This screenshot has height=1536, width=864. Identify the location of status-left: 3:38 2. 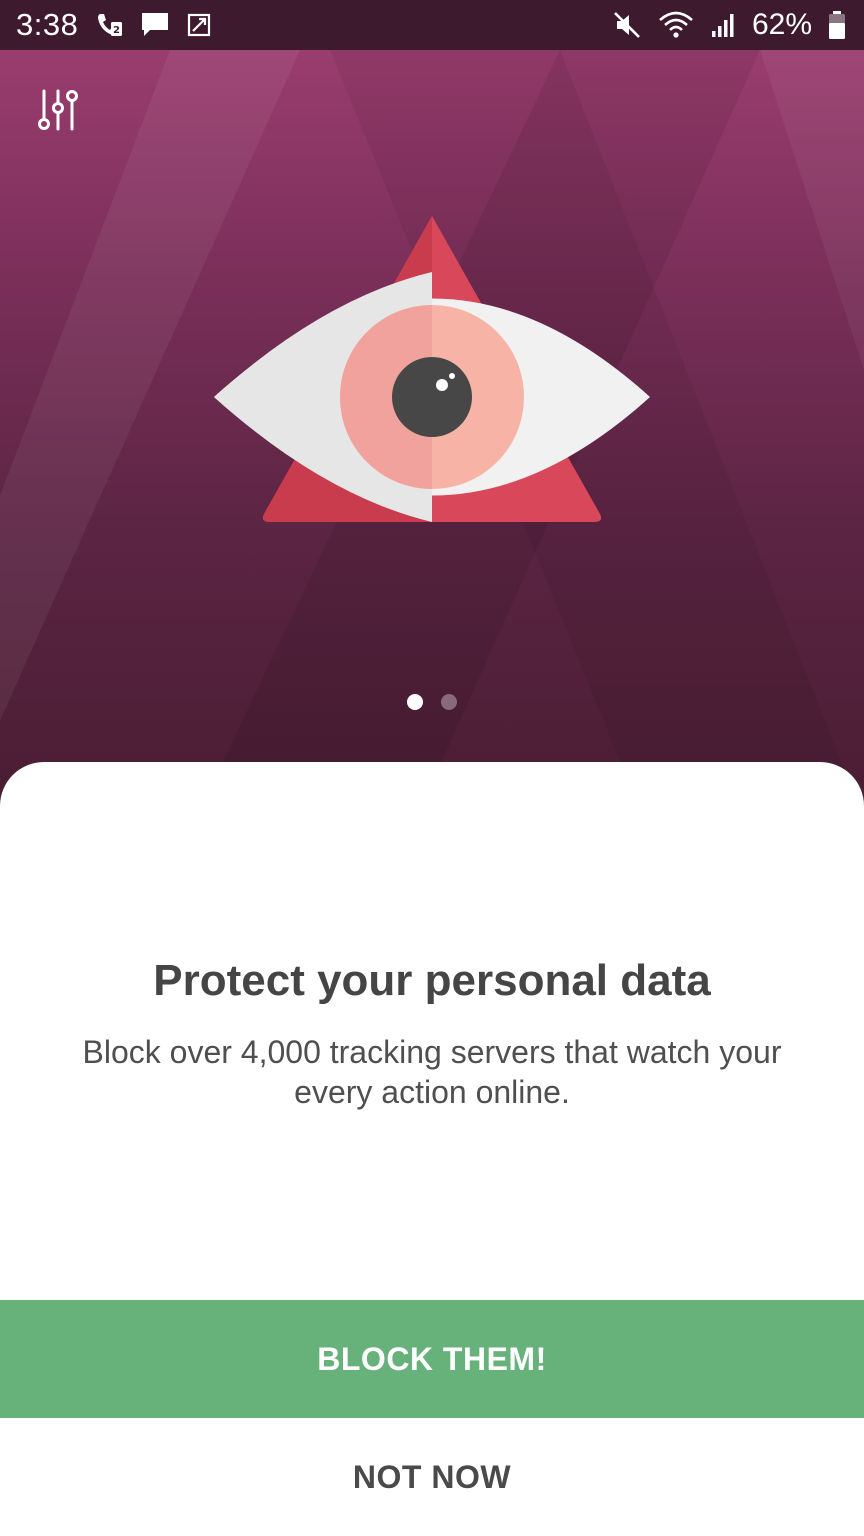
(114, 25).